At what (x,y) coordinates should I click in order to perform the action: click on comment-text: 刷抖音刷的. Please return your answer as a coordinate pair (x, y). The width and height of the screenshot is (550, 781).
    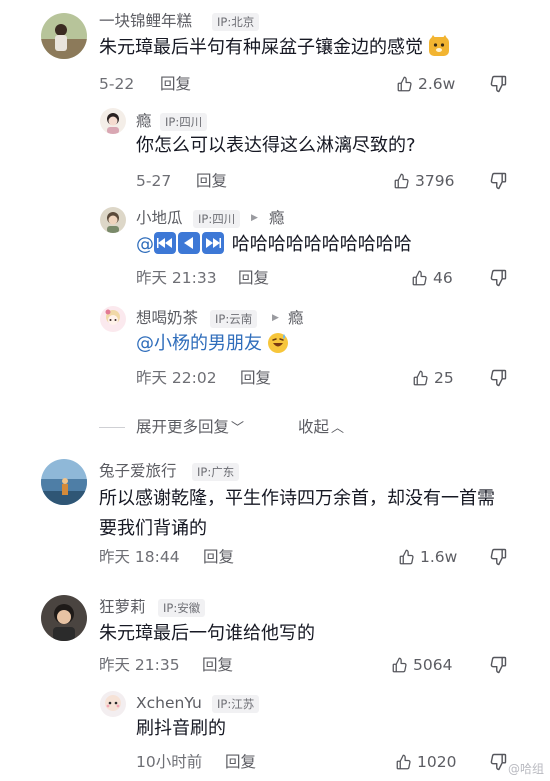
    Looking at the image, I should click on (181, 728).